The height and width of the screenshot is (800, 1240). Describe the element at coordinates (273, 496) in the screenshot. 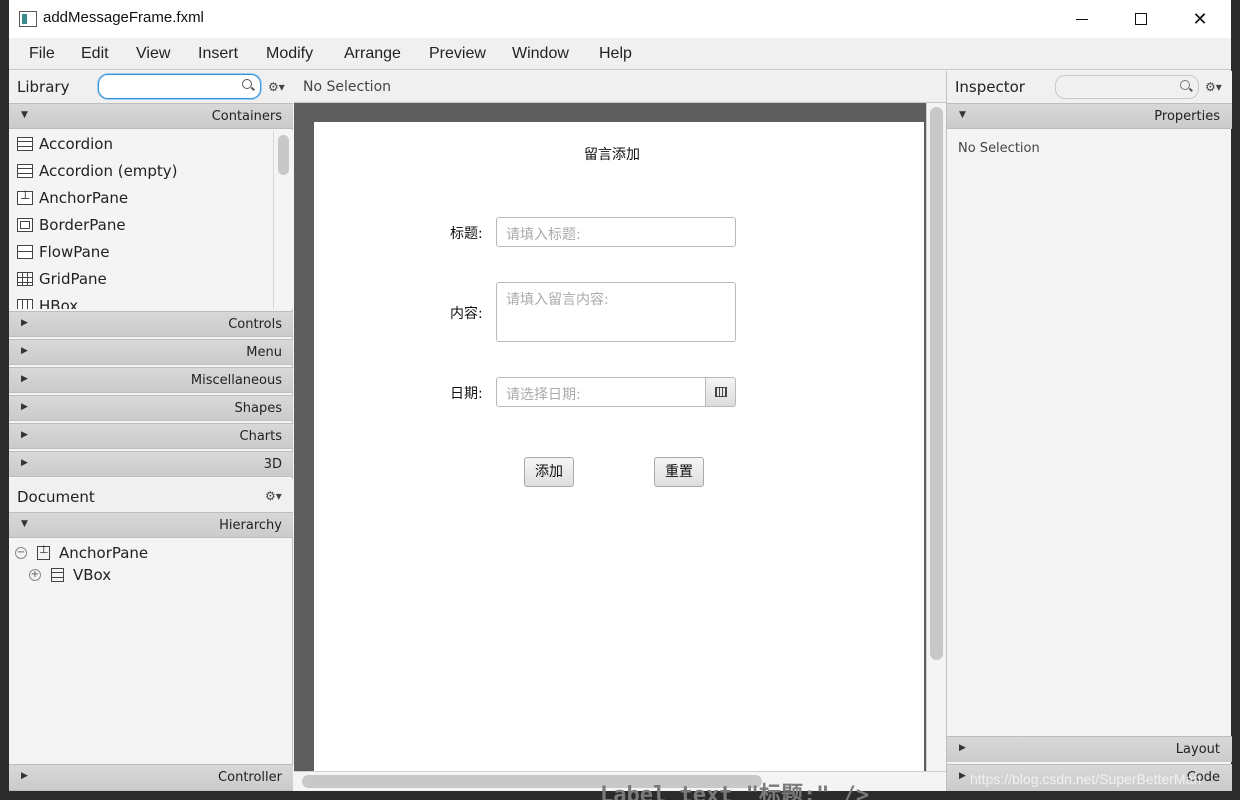

I see `document-gear-icon: ⚙▾` at that location.